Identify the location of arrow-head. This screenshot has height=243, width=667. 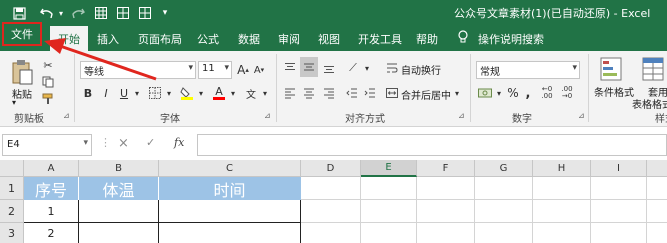
(55, 46).